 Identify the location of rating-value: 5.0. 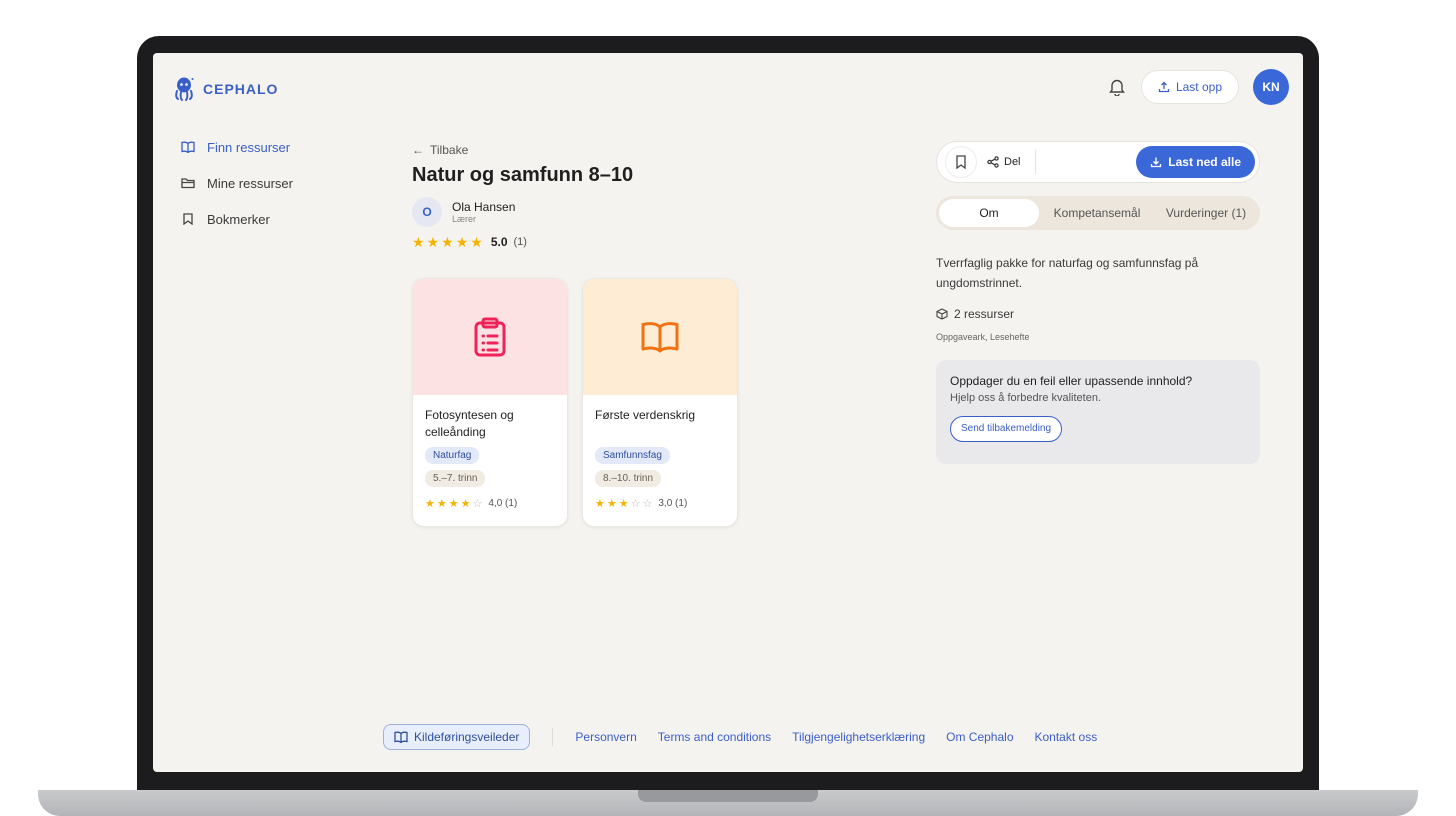
(499, 242).